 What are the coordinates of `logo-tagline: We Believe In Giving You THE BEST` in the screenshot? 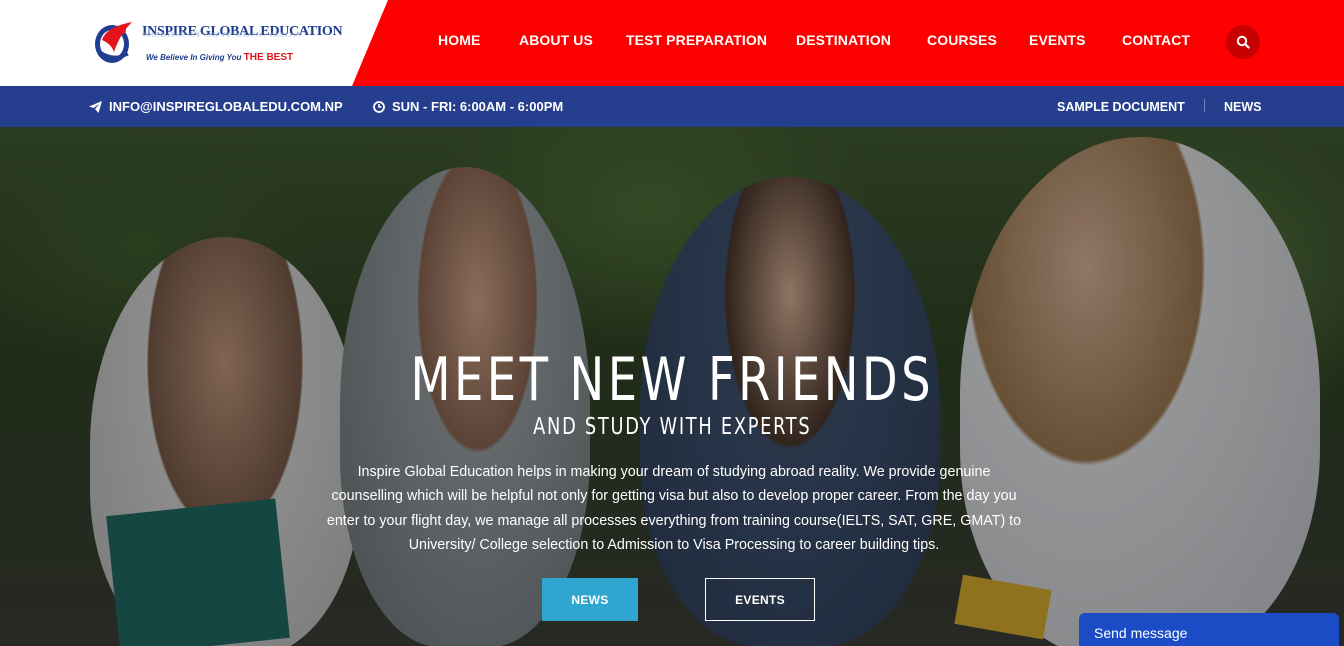 It's located at (219, 57).